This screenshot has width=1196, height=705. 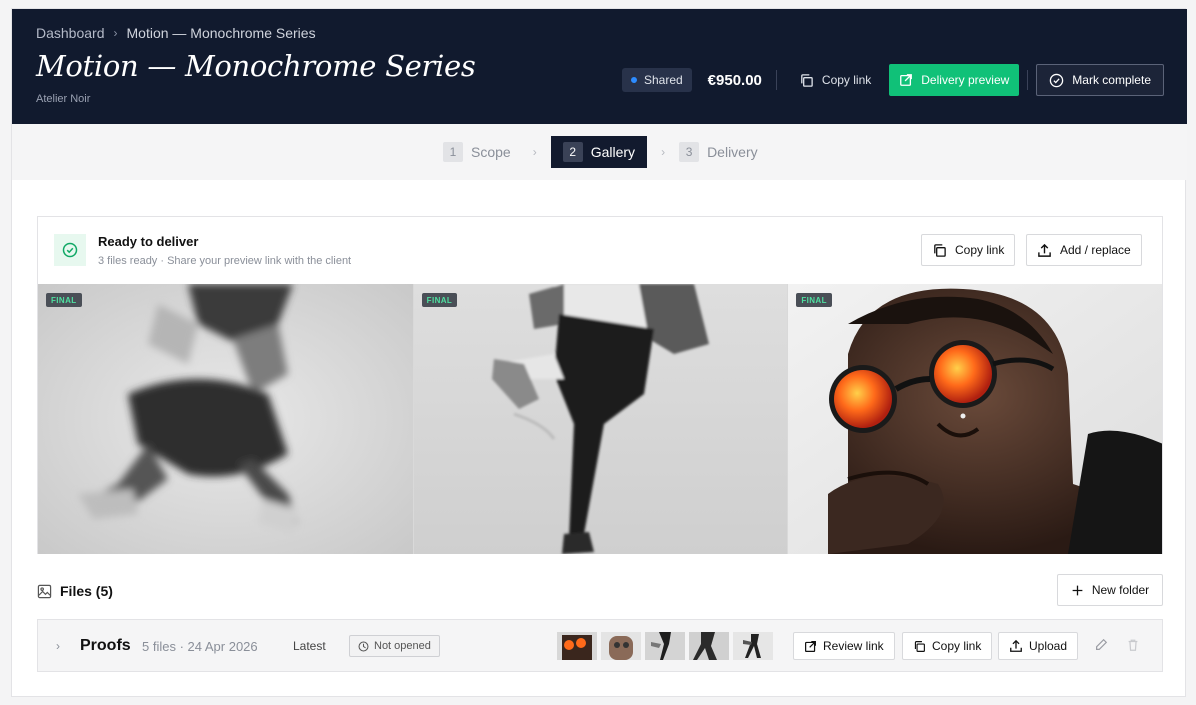 I want to click on new-folder-button: New folder, so click(x=1110, y=590).